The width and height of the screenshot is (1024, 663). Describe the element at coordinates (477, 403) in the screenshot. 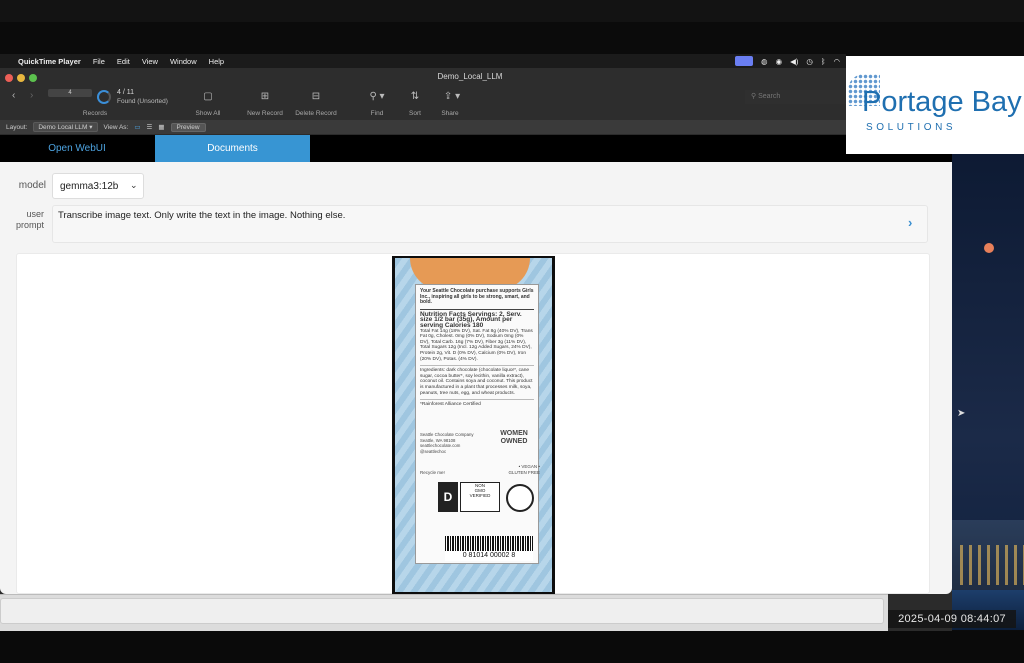

I see `certified-text: *Rainforest Alliance Certified` at that location.